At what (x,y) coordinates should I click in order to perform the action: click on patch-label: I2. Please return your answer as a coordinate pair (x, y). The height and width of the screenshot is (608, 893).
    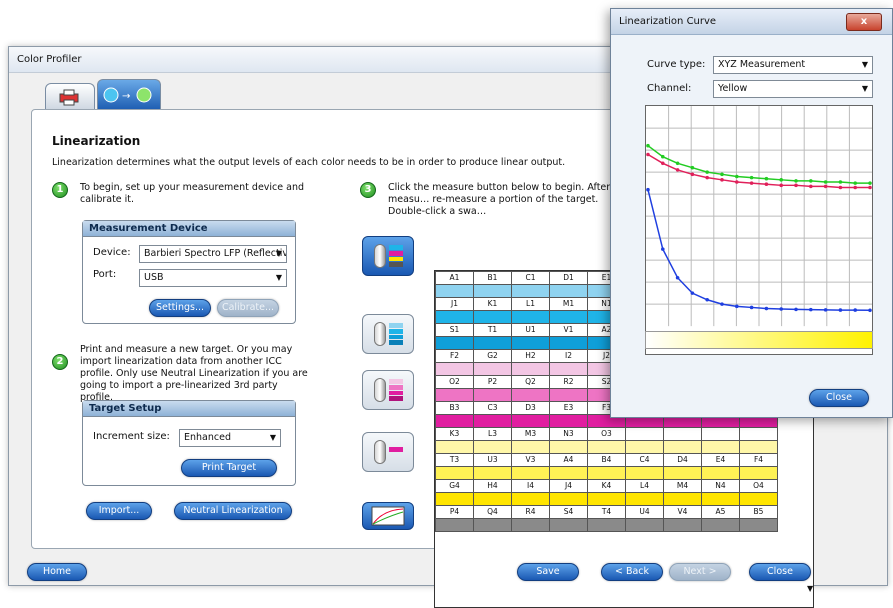
    Looking at the image, I should click on (568, 356).